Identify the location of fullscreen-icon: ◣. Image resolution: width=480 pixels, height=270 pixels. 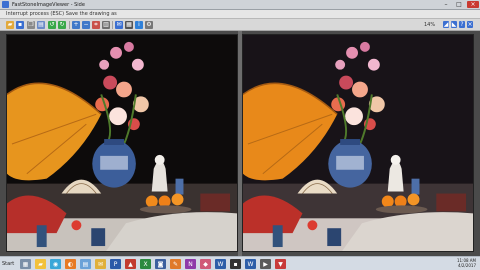
(454, 24).